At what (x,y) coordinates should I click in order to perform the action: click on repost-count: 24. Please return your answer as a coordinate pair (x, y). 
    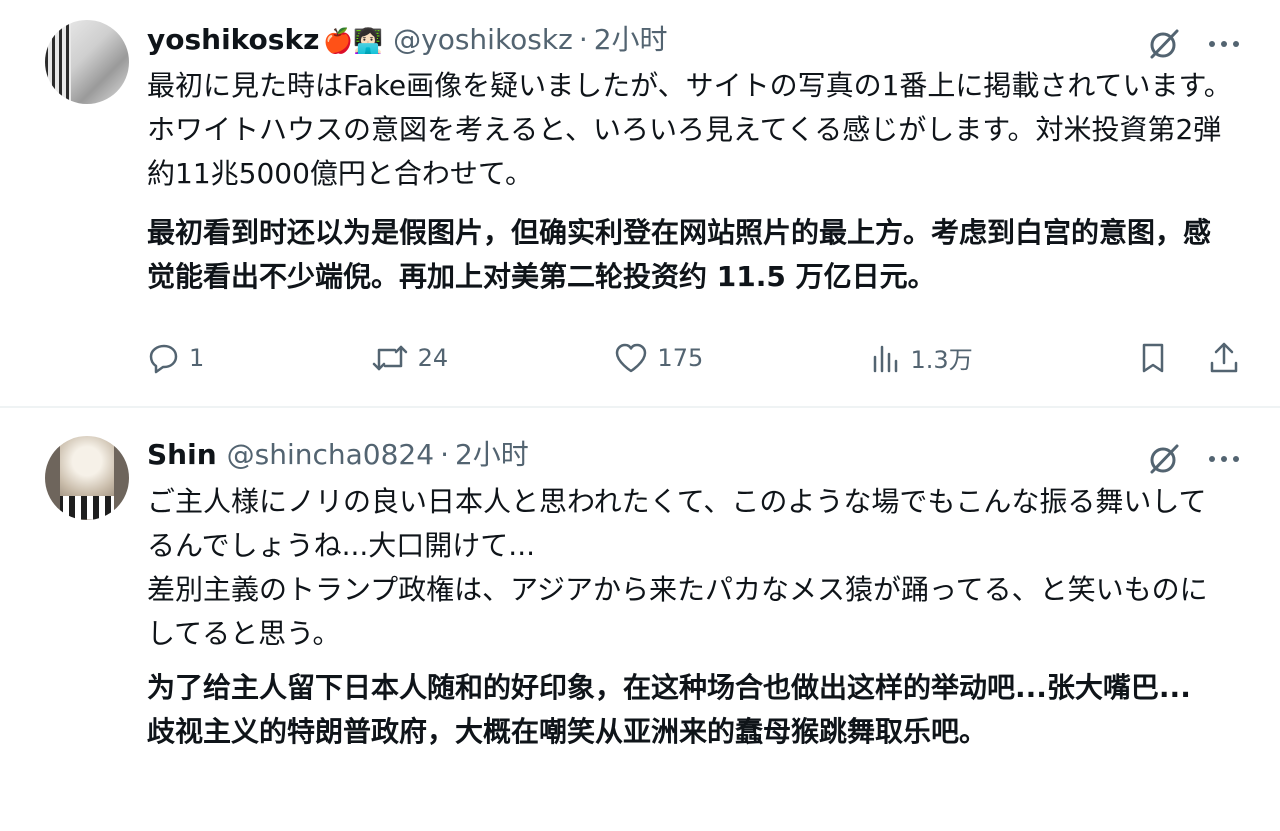
    Looking at the image, I should click on (433, 357).